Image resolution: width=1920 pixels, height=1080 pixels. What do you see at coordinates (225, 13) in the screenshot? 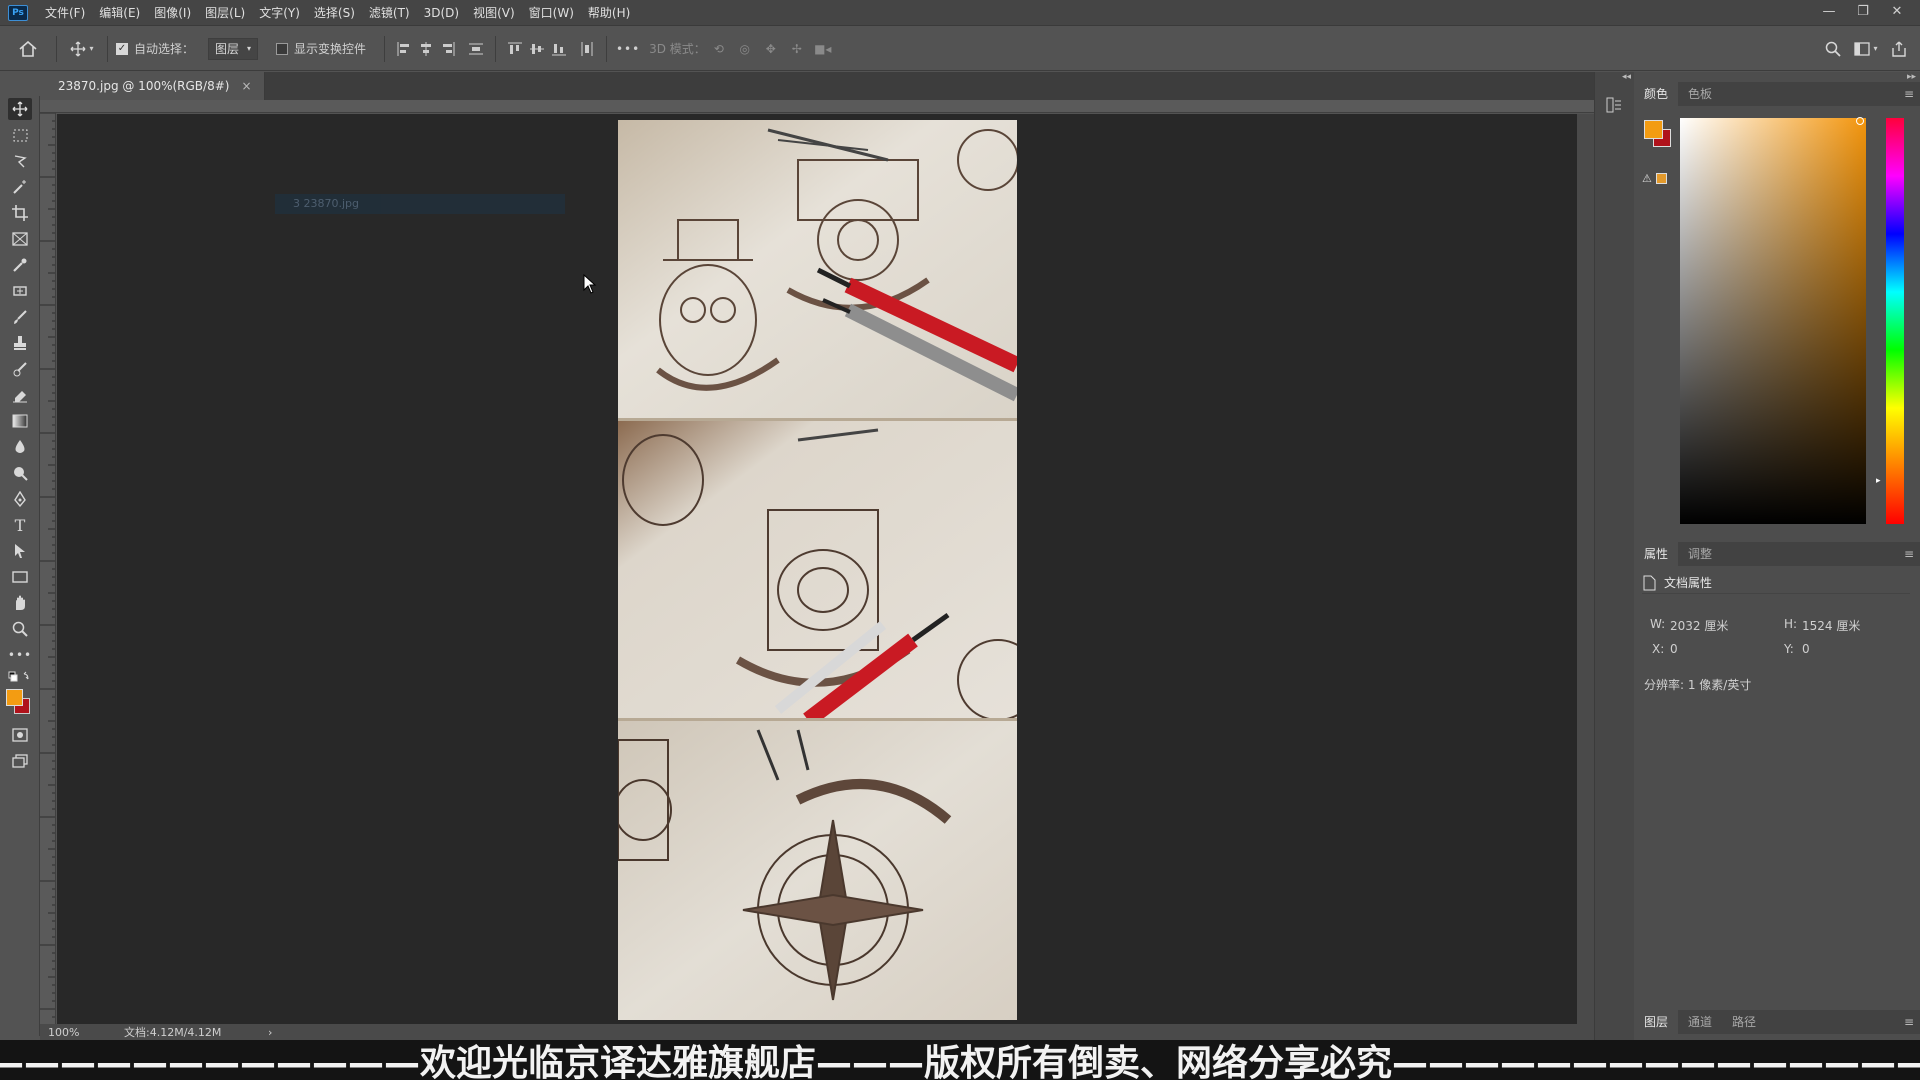
I see `menu-layer: 图层(L)` at bounding box center [225, 13].